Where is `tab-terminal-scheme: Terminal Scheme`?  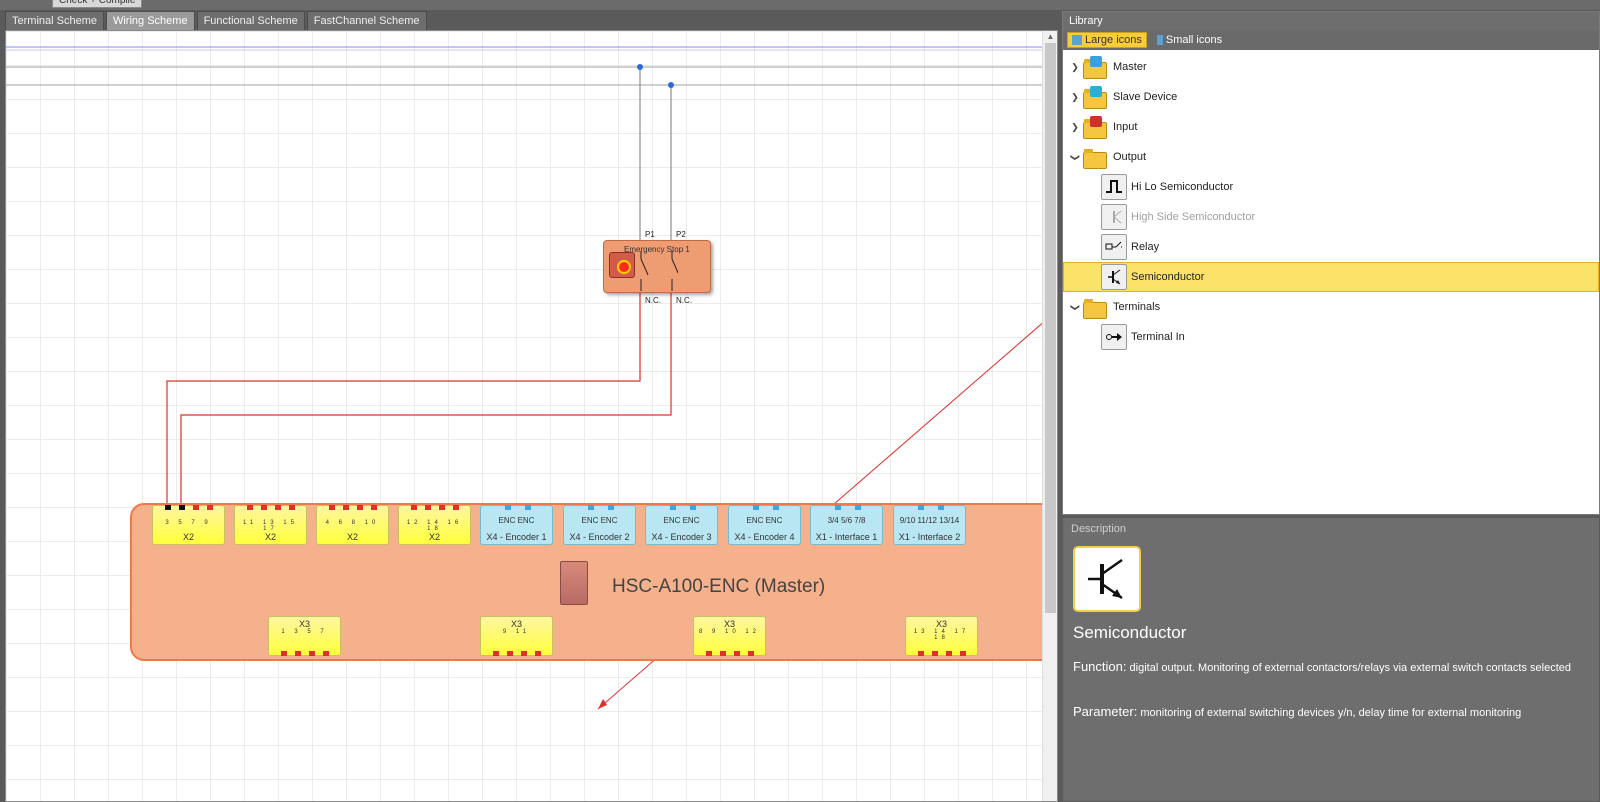
tab-terminal-scheme: Terminal Scheme is located at coordinates (54, 20).